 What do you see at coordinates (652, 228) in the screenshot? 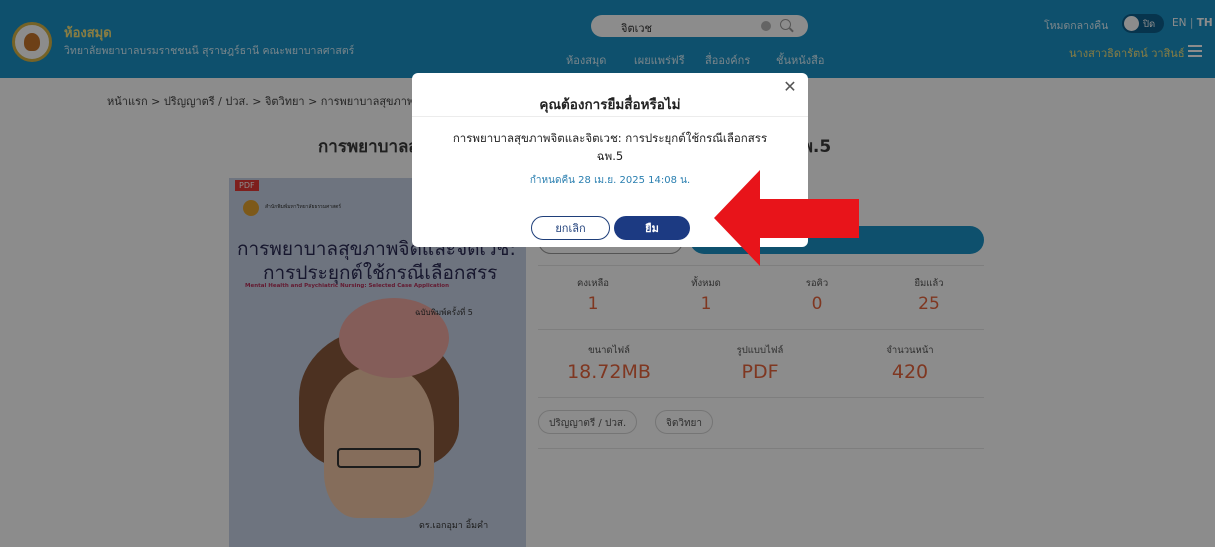
I see `borrow-button: ยืม` at bounding box center [652, 228].